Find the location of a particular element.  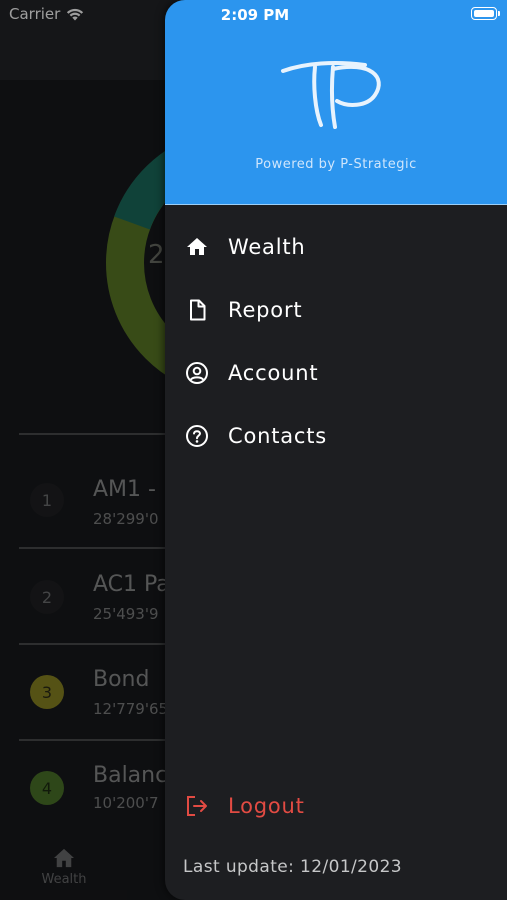

status-time: 2:09 PM is located at coordinates (255, 15).